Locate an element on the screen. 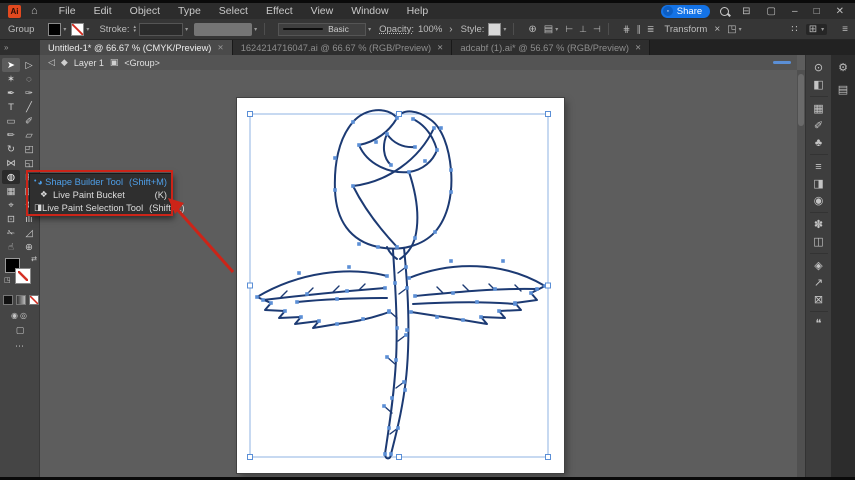  layers-icon: ◈ is located at coordinates (819, 265).